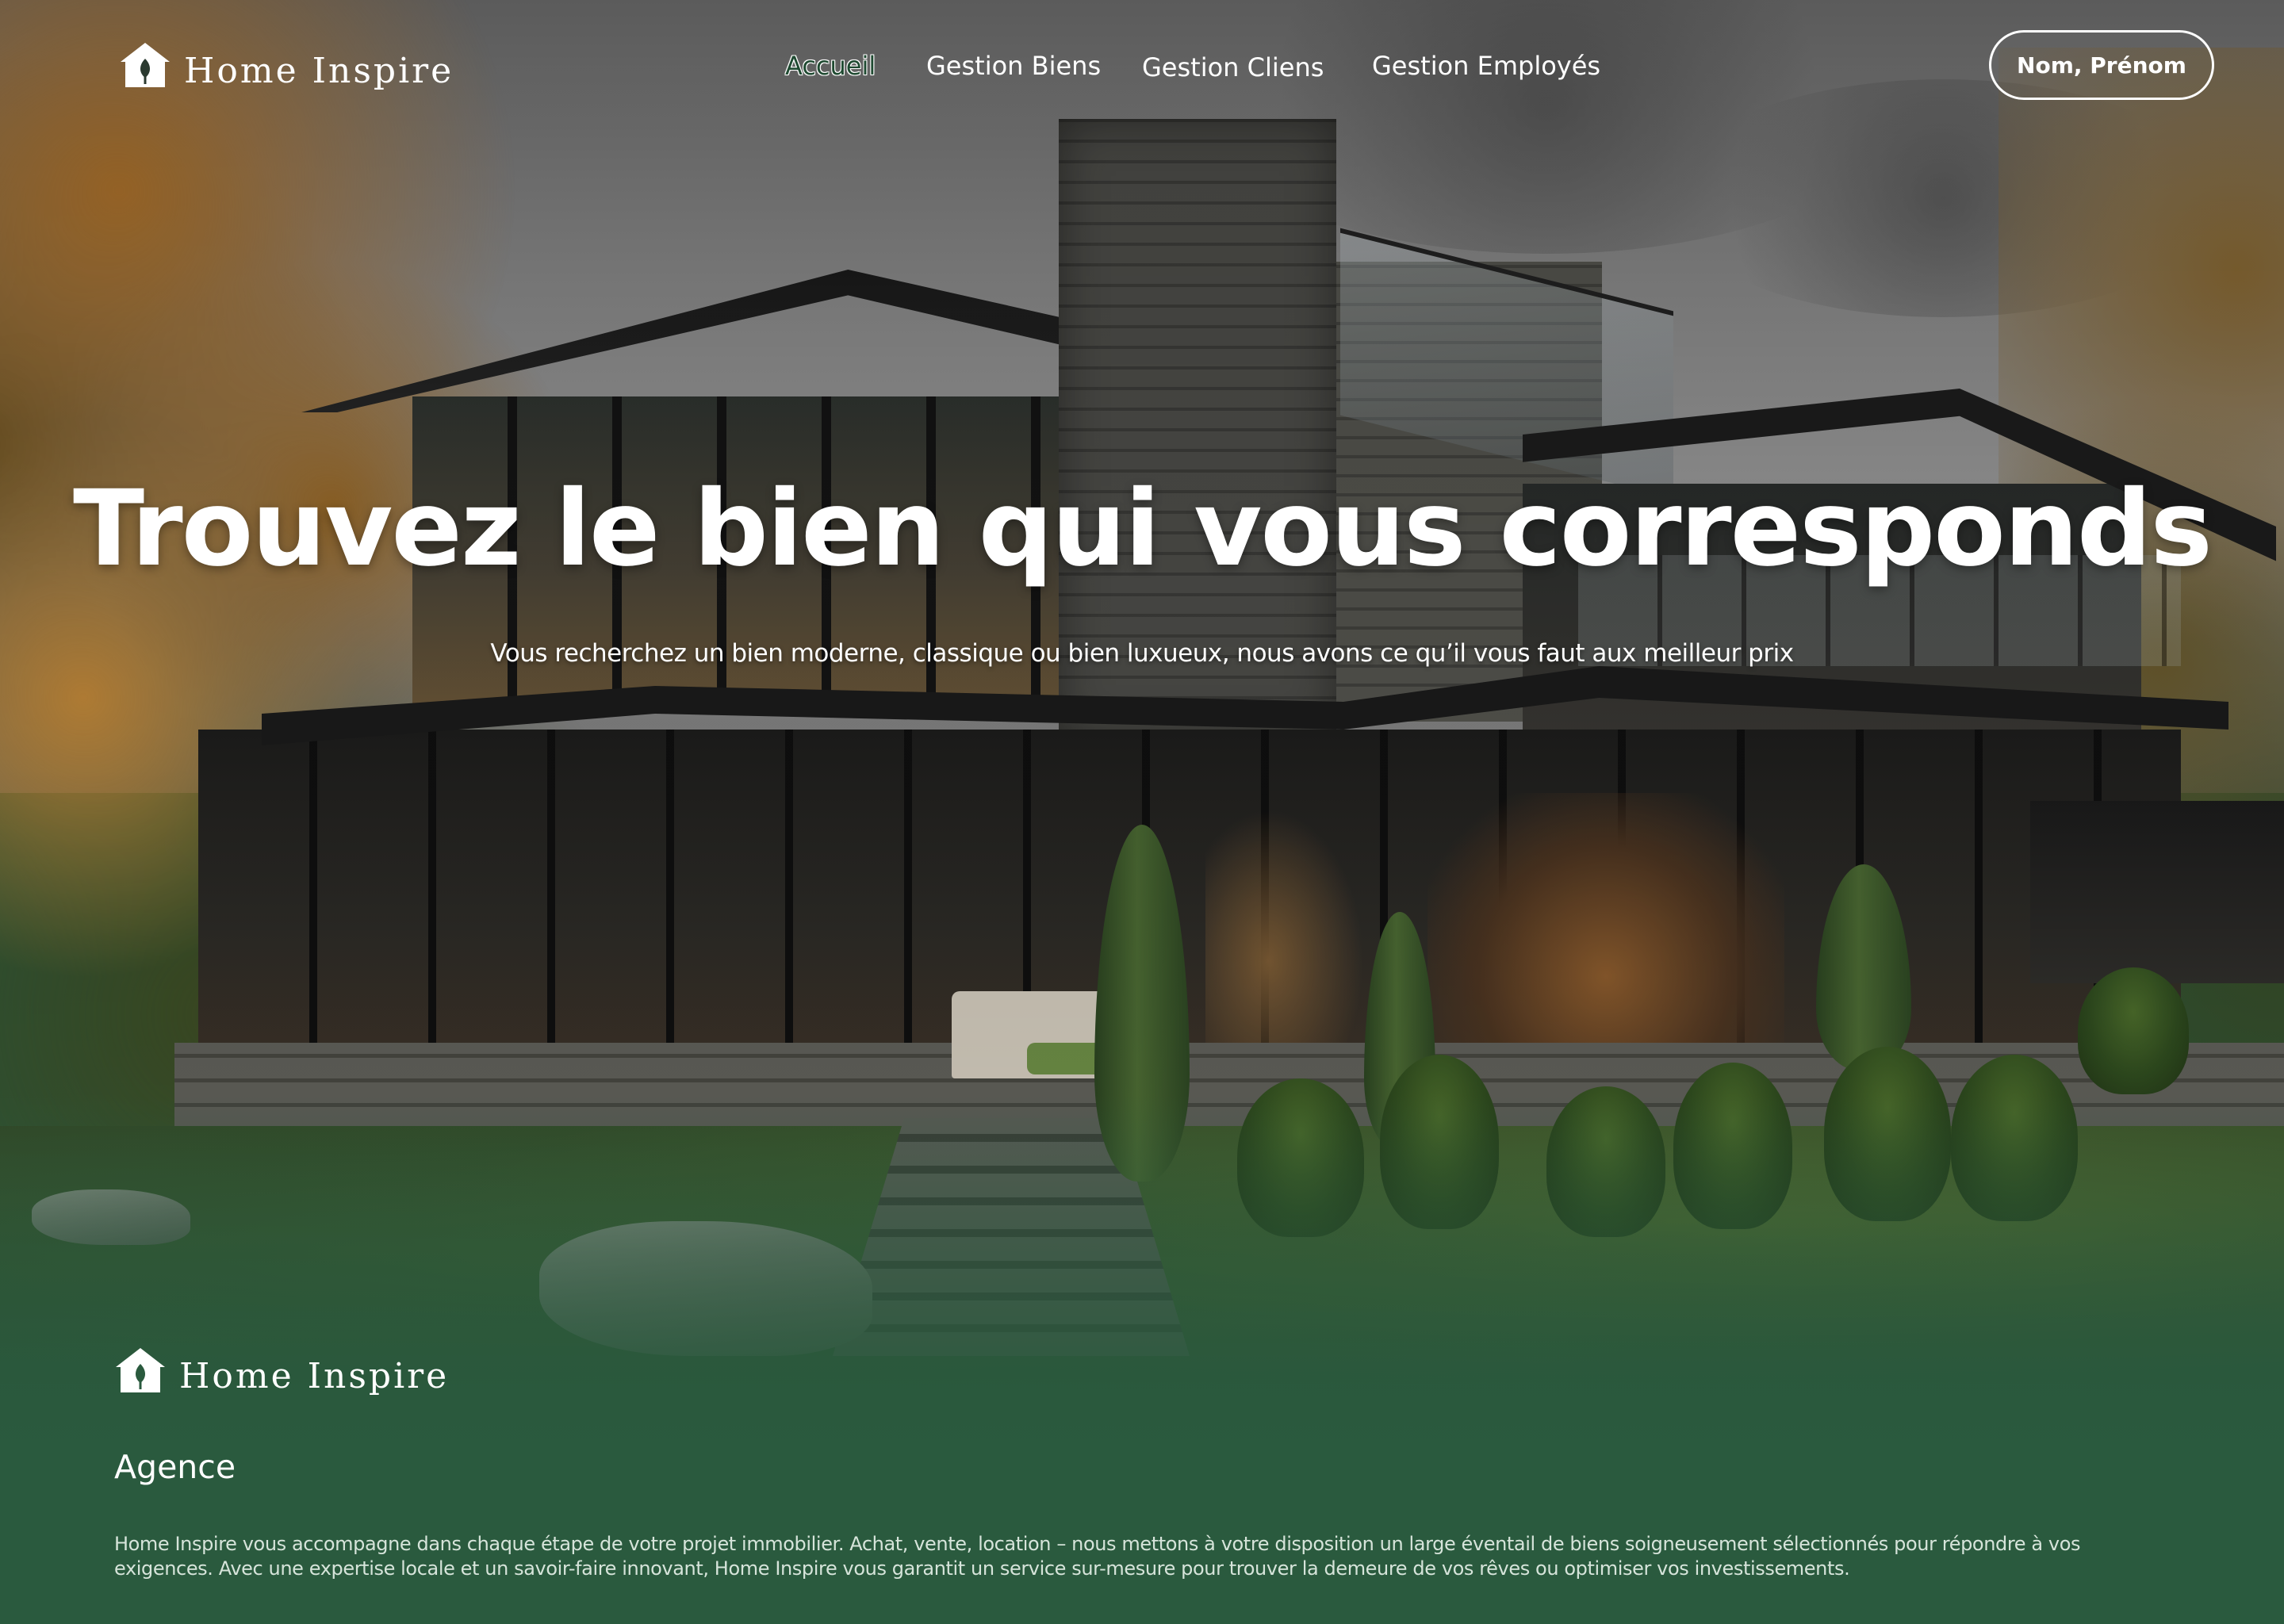 This screenshot has width=2284, height=1624. What do you see at coordinates (319, 71) in the screenshot?
I see `brand-name: Home Inspire` at bounding box center [319, 71].